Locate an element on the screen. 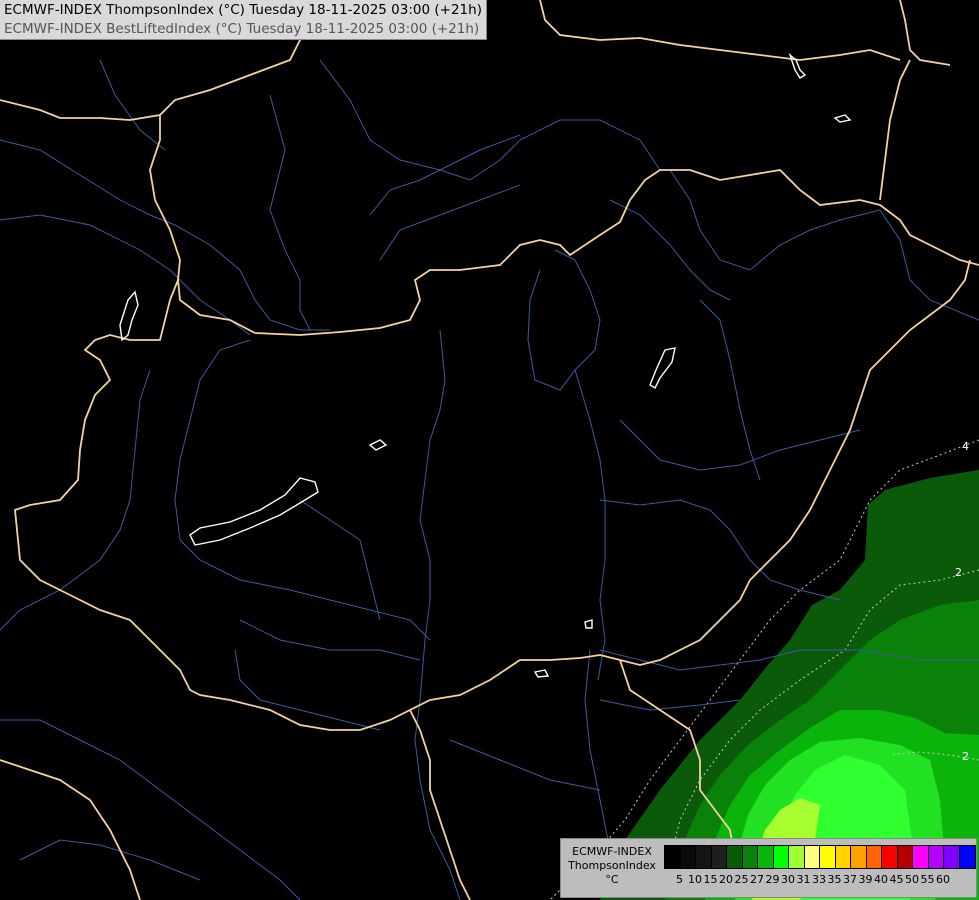 This screenshot has height=900, width=979. legend-tick-label: 30 is located at coordinates (788, 879).